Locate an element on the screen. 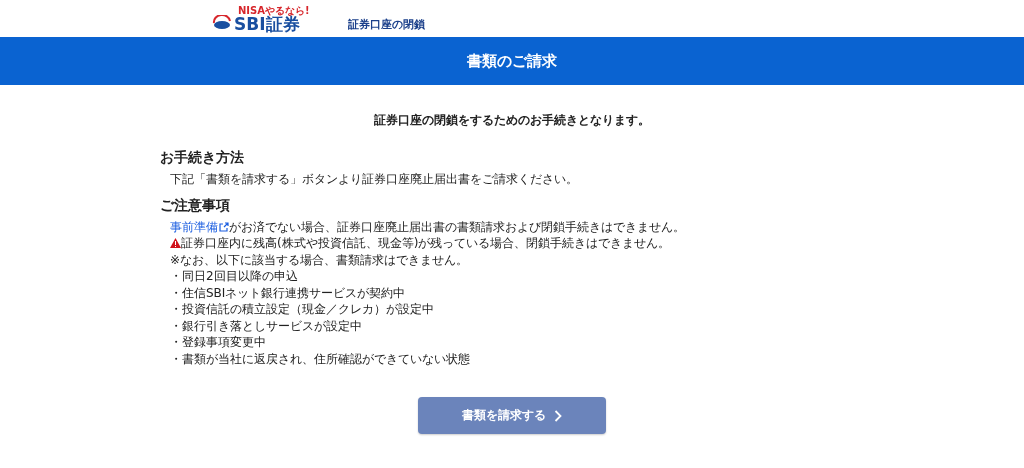  logo-name: SBI証券 is located at coordinates (267, 24).